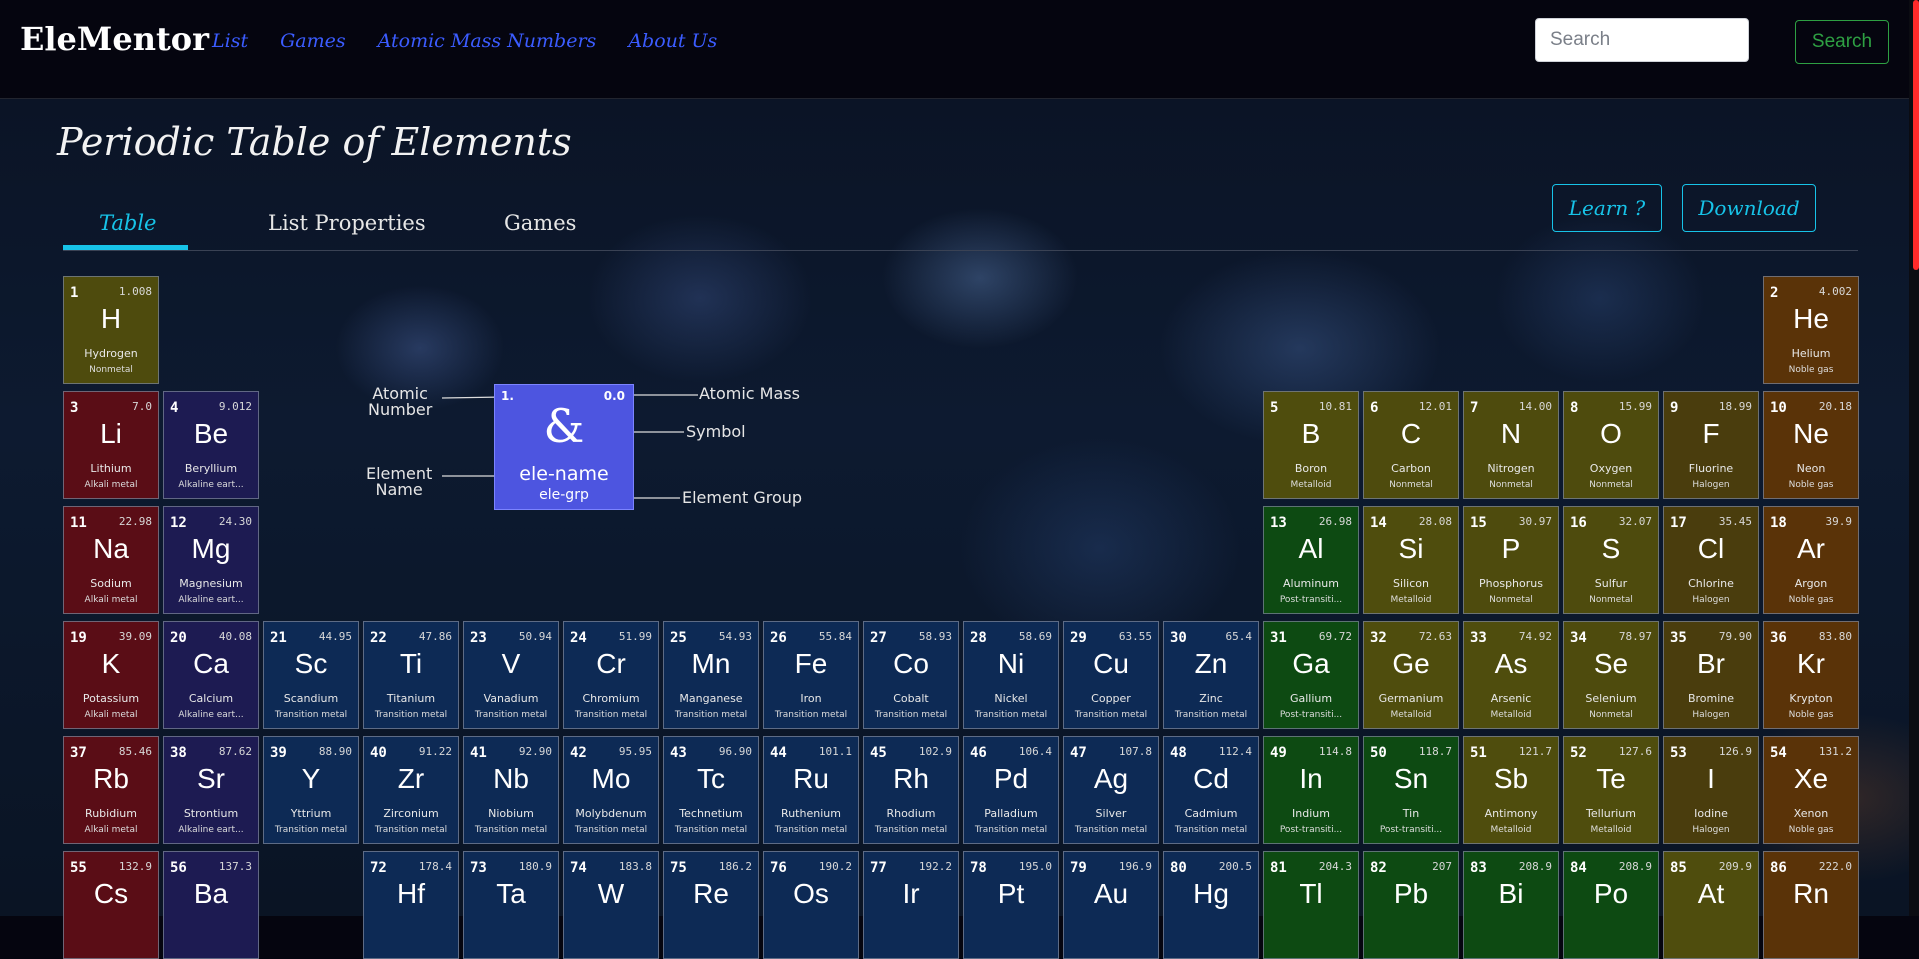 This screenshot has width=1919, height=959. I want to click on element-atomic-number: 6, so click(1374, 408).